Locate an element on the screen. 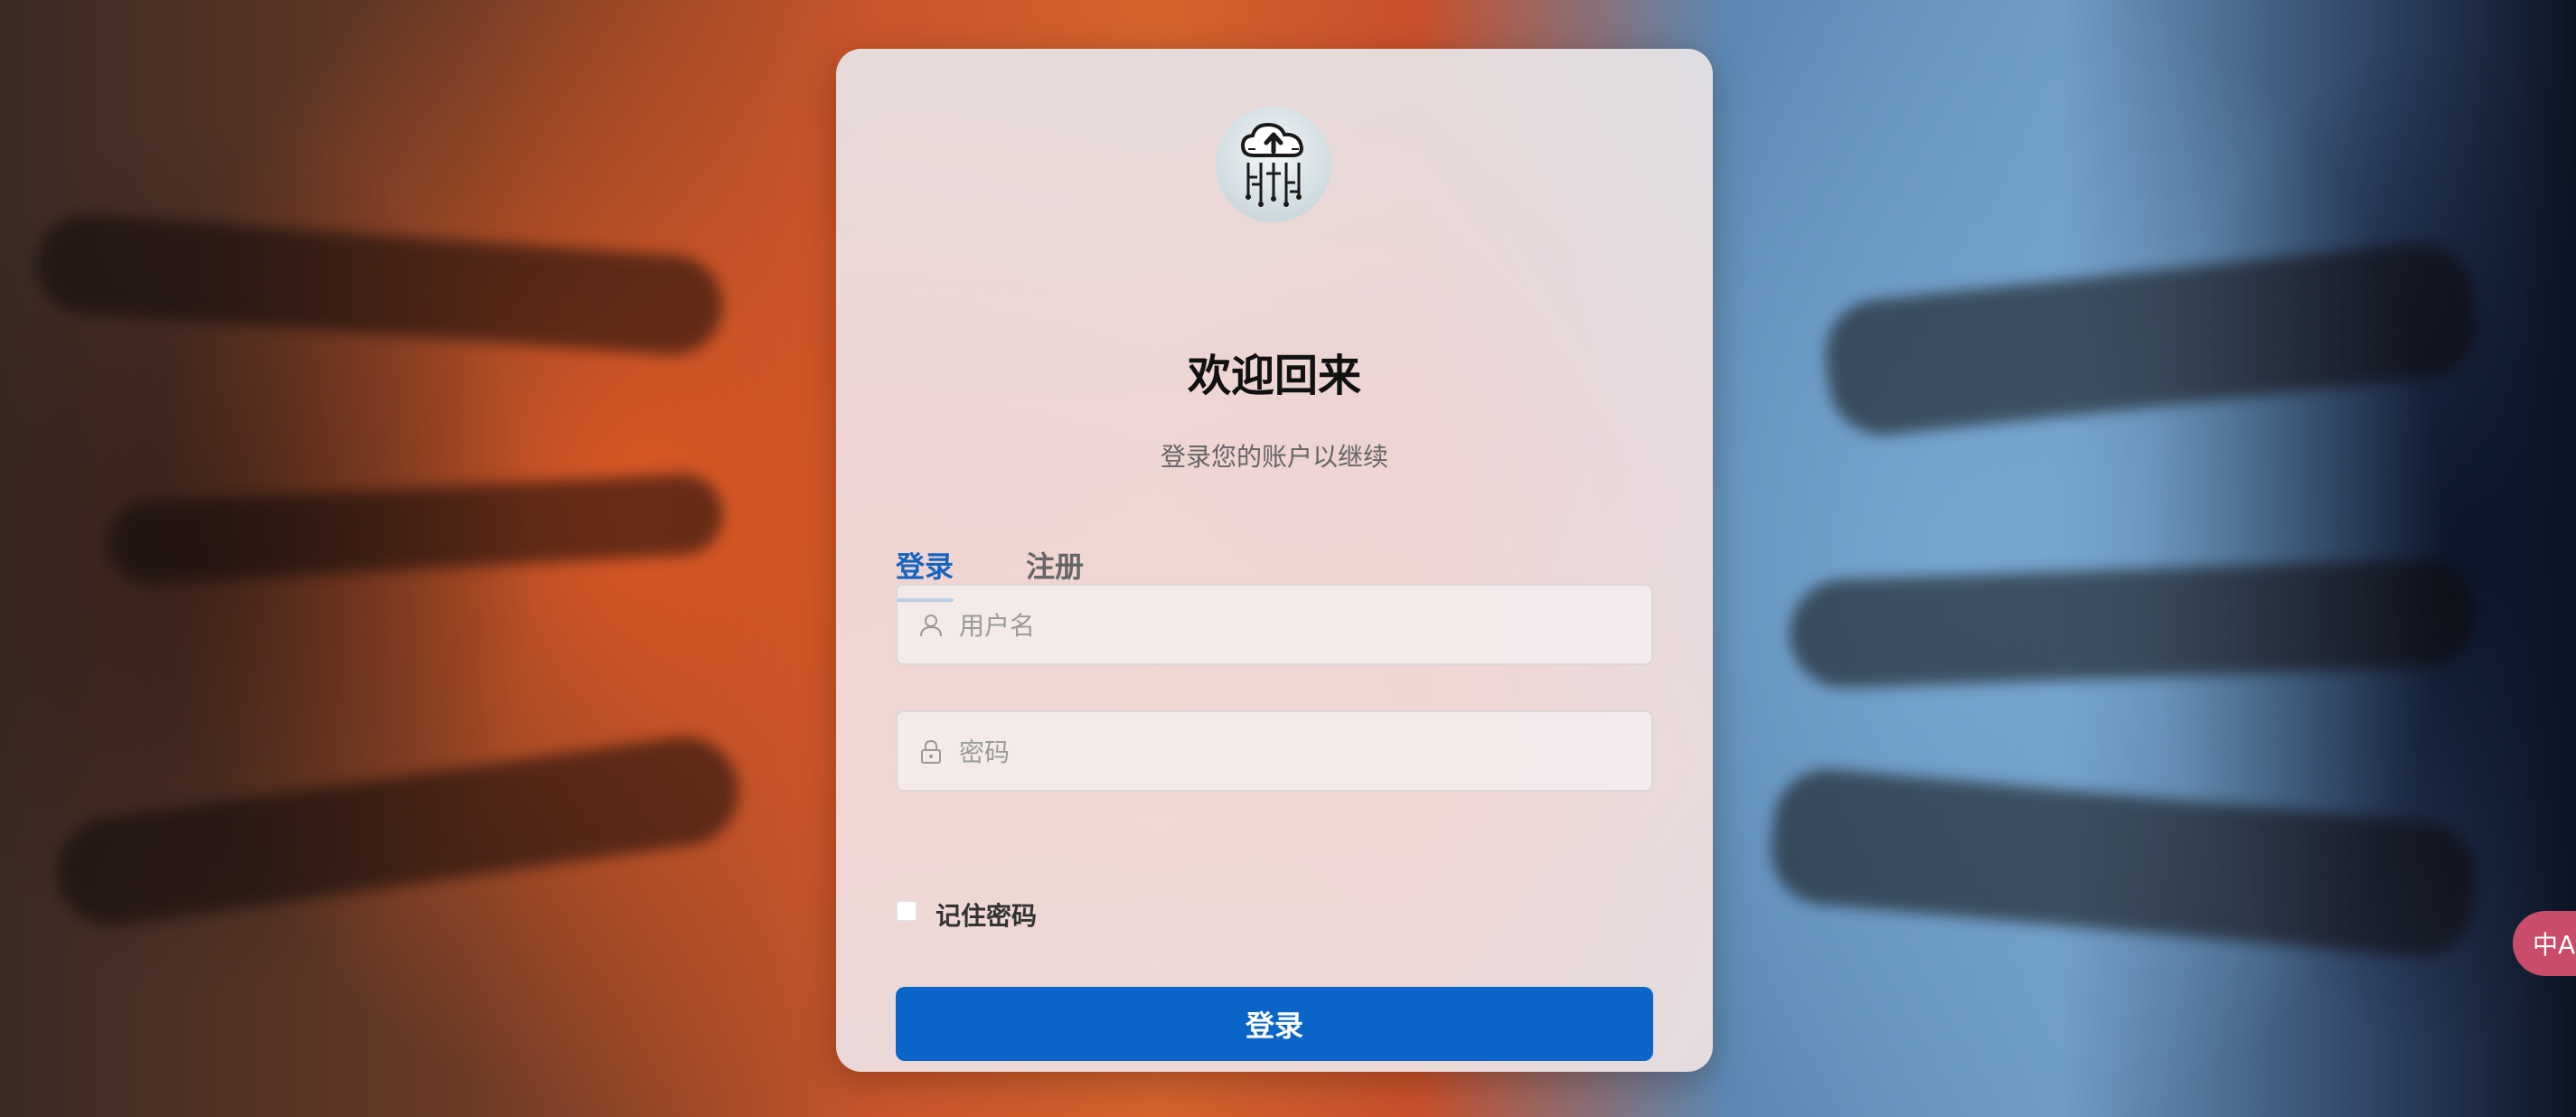 This screenshot has height=1117, width=2576. logo is located at coordinates (1274, 164).